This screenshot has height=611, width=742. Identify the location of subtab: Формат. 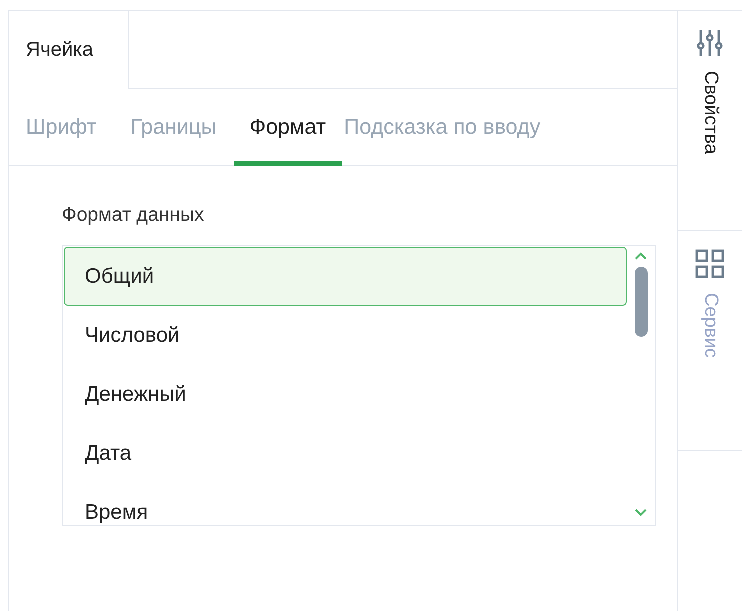
(288, 127).